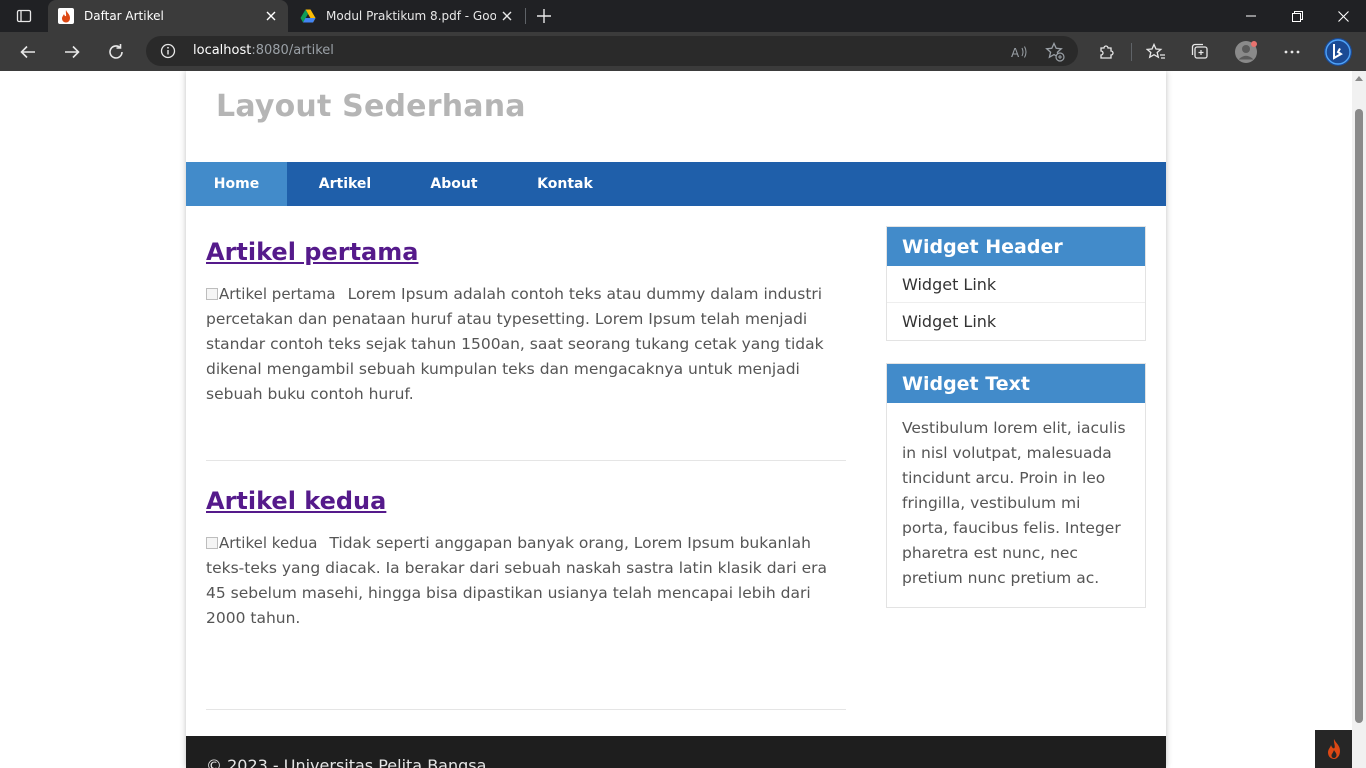 This screenshot has height=768, width=1366. I want to click on minimize-icon, so click(1251, 16).